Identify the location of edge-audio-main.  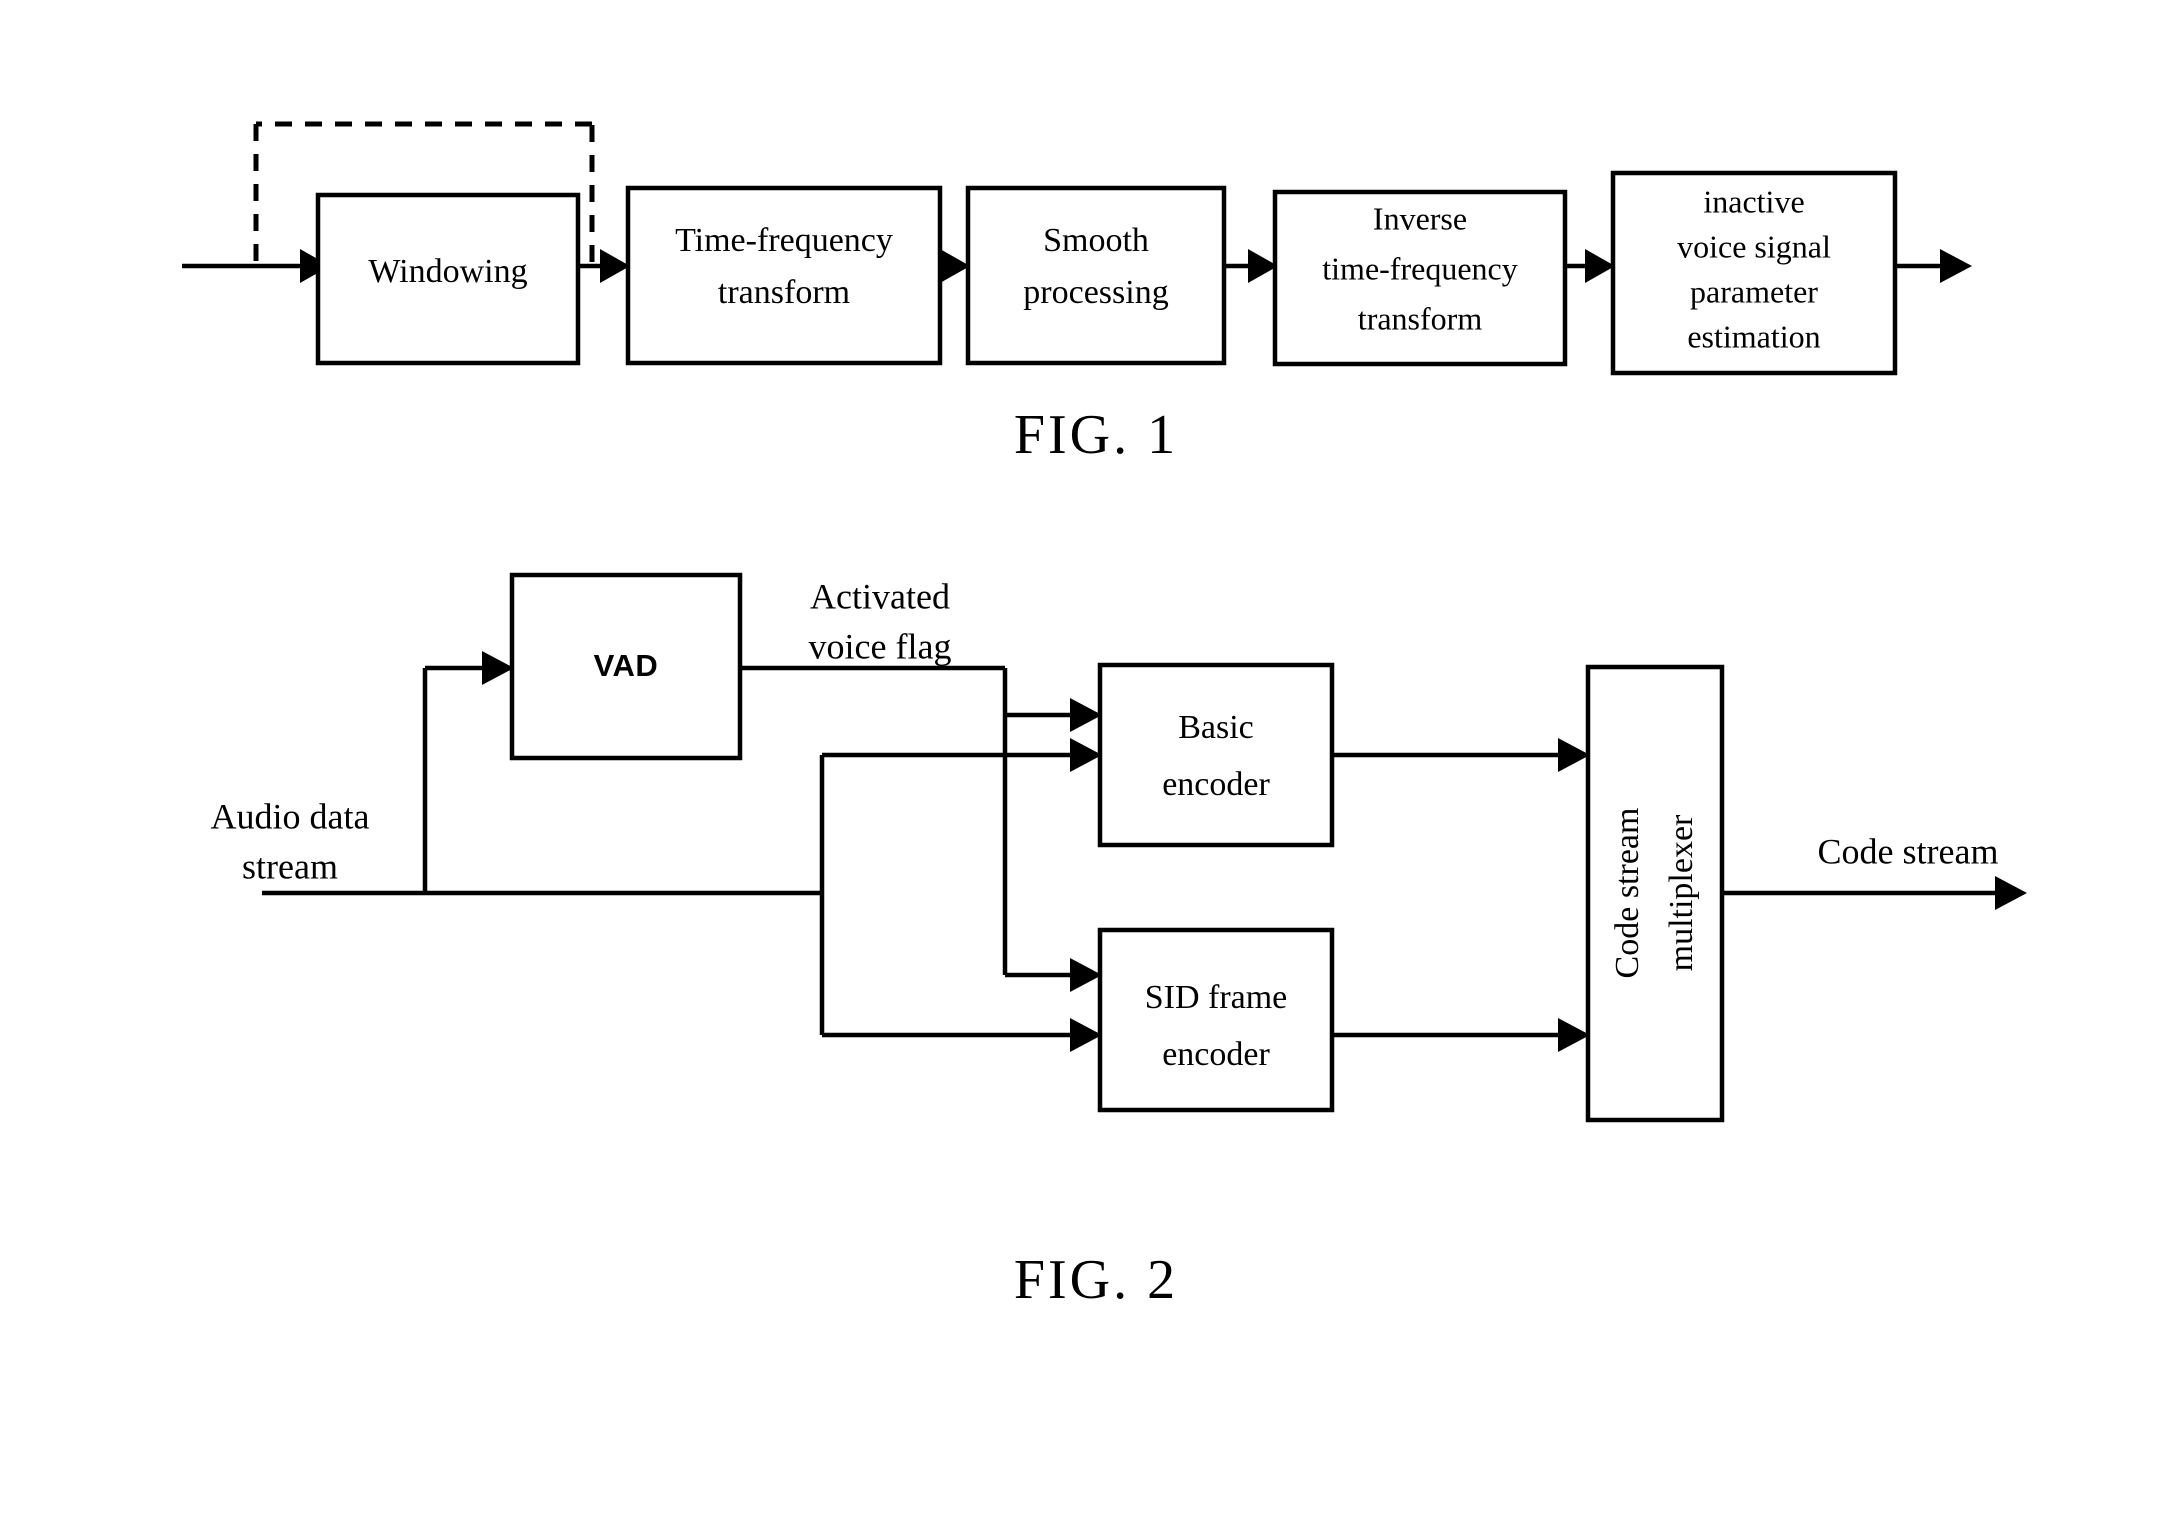
(763, 817).